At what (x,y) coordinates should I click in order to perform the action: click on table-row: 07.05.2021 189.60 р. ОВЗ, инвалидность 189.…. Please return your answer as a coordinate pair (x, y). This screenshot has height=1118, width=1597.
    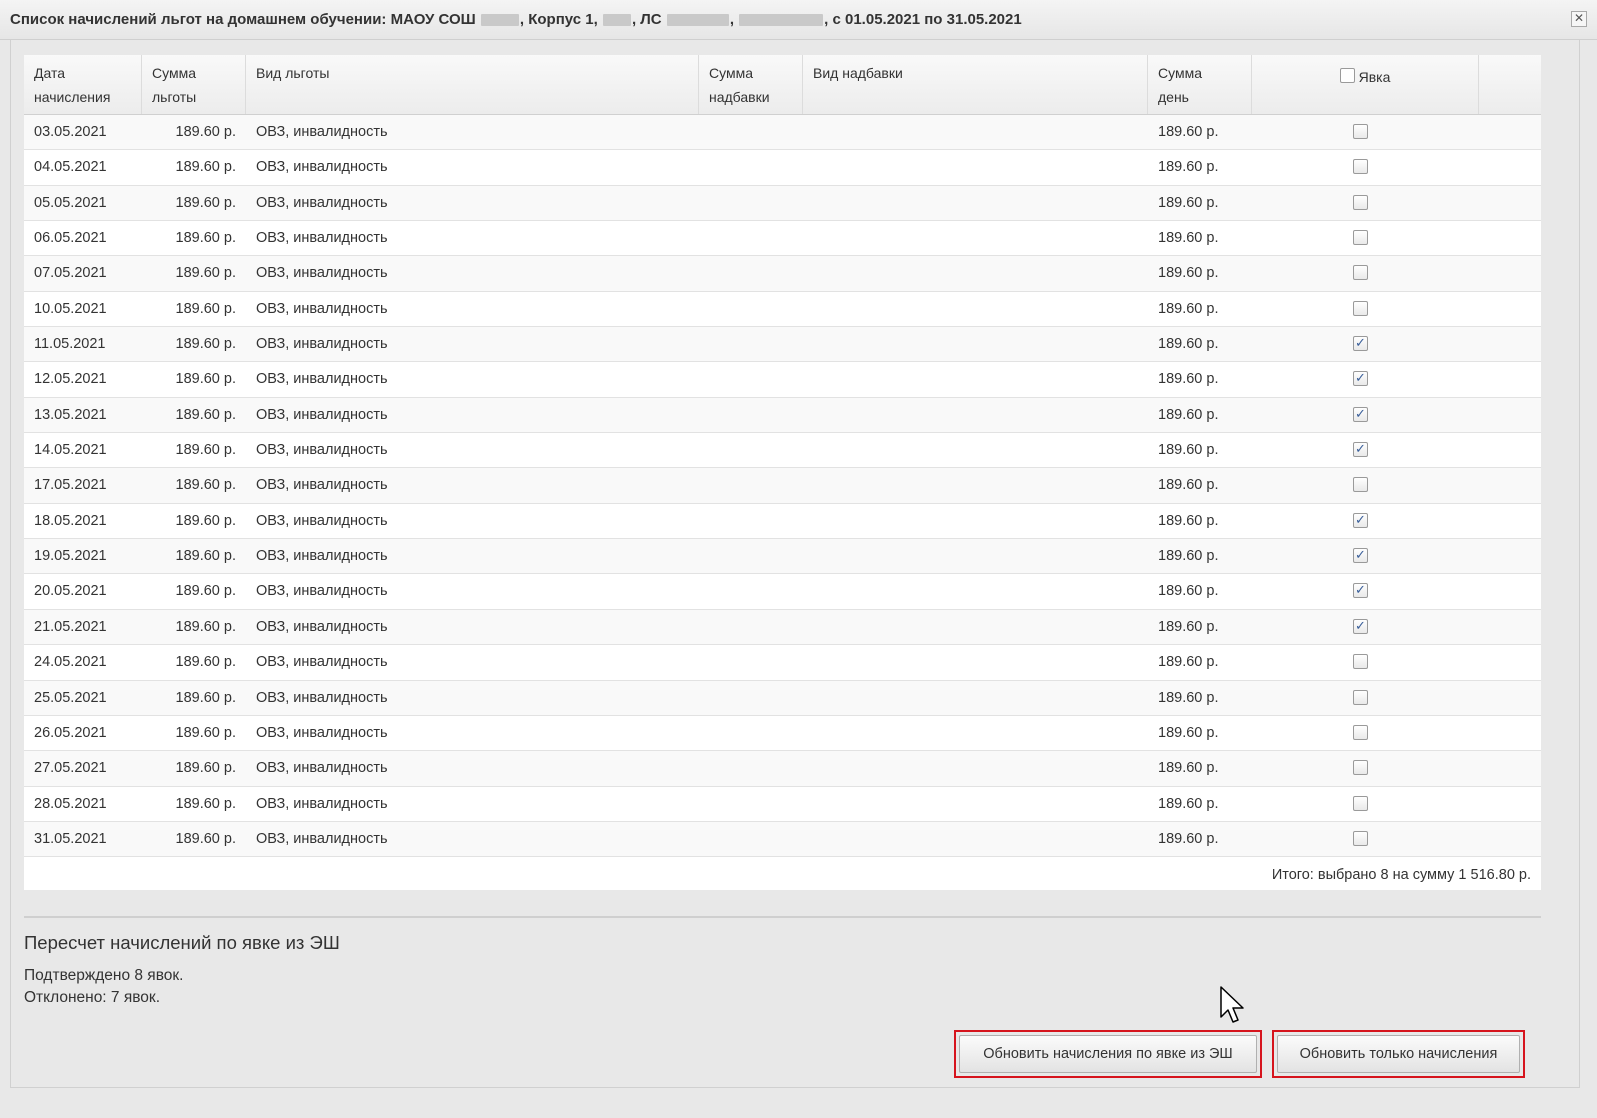
    Looking at the image, I should click on (782, 274).